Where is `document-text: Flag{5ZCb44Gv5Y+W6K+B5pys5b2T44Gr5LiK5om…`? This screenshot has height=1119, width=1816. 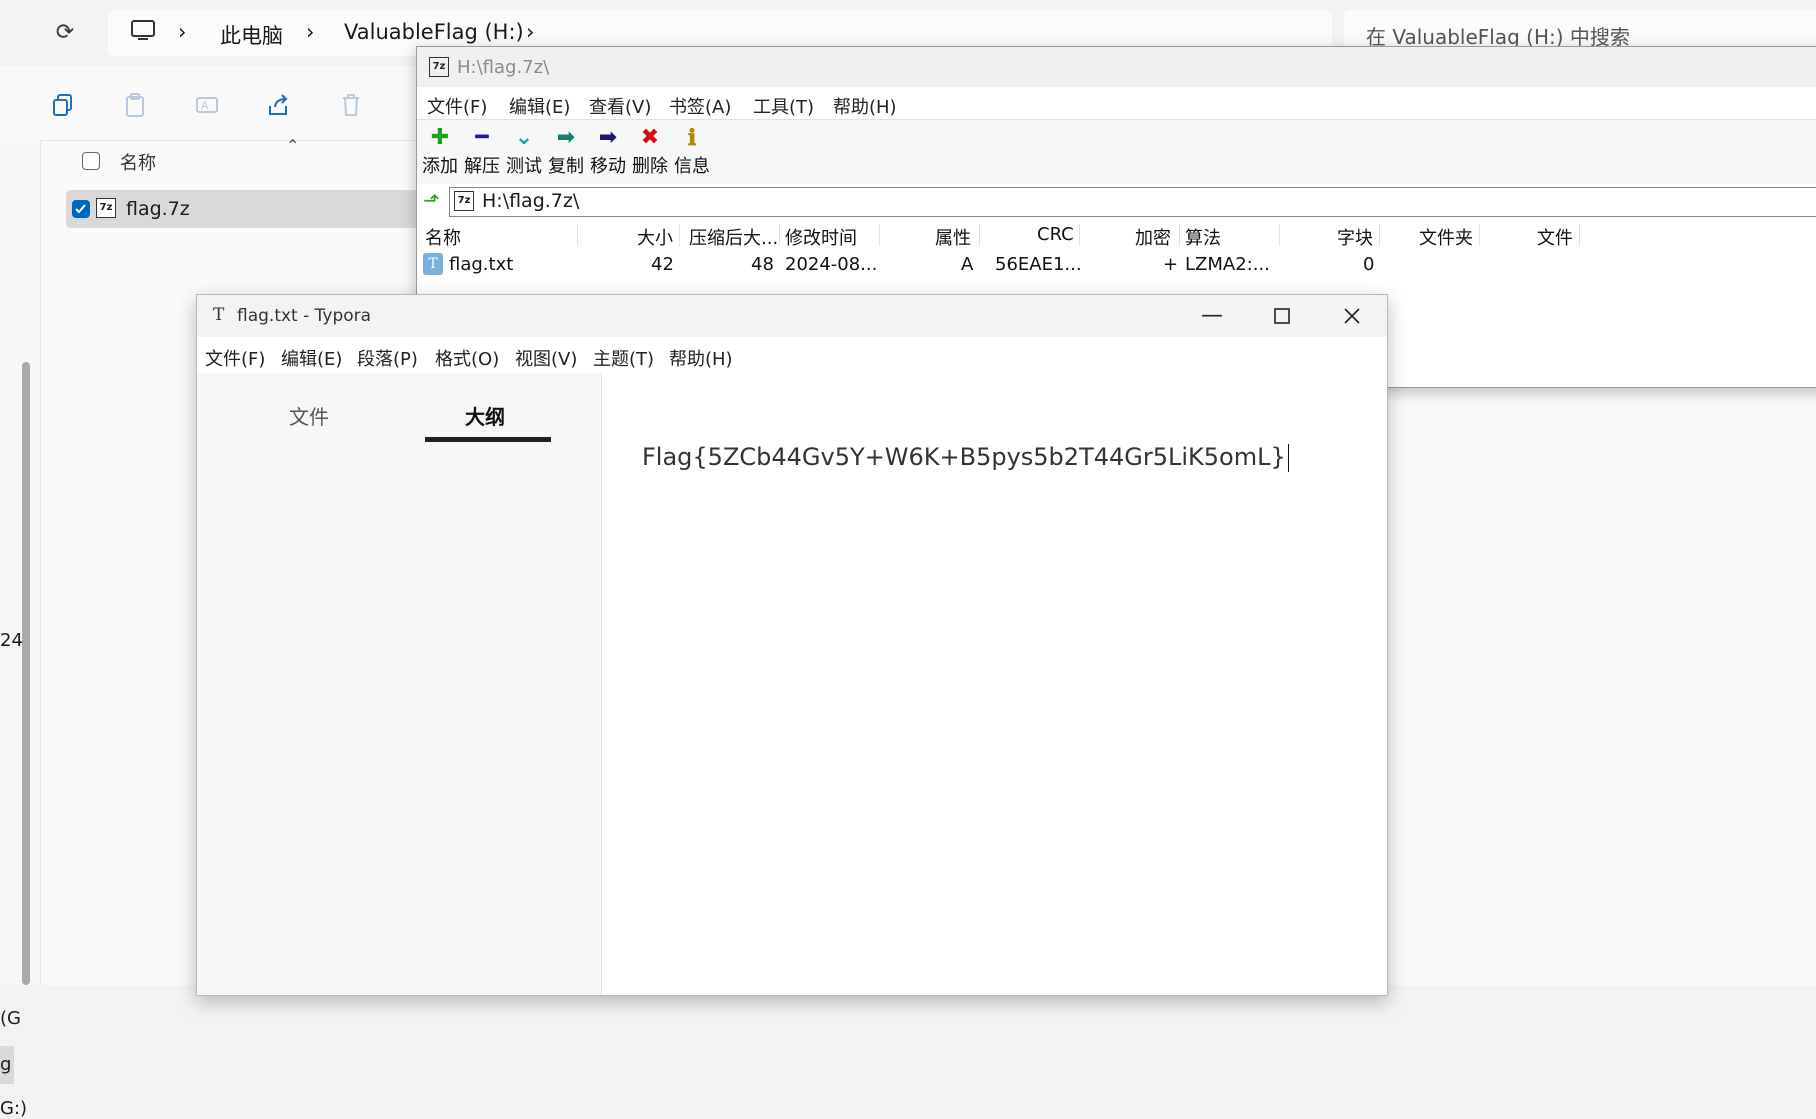 document-text: Flag{5ZCb44Gv5Y+W6K+B5pys5b2T44Gr5LiK5om… is located at coordinates (965, 457).